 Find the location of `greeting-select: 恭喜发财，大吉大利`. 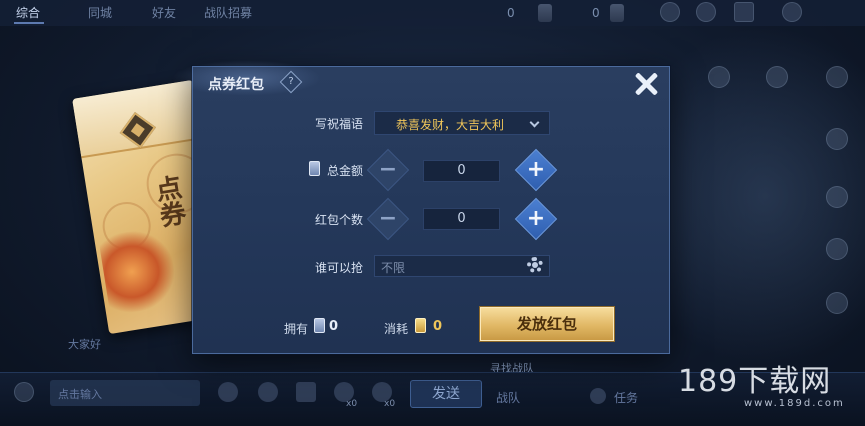

greeting-select: 恭喜发财，大吉大利 is located at coordinates (462, 123).